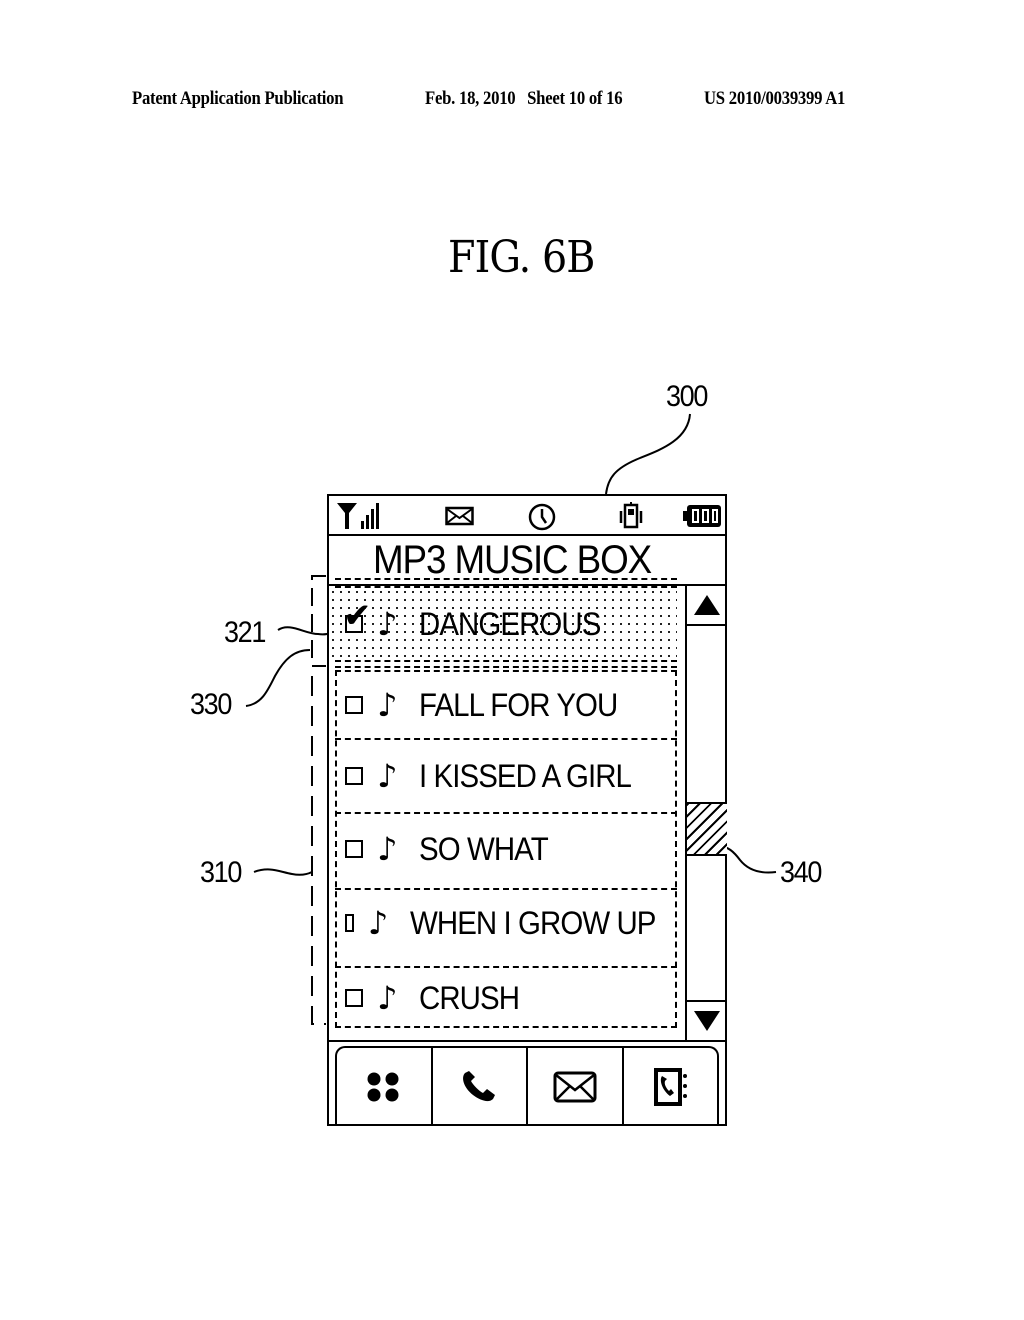 The width and height of the screenshot is (1024, 1320). I want to click on checkmark-icon: ✔, so click(357, 616).